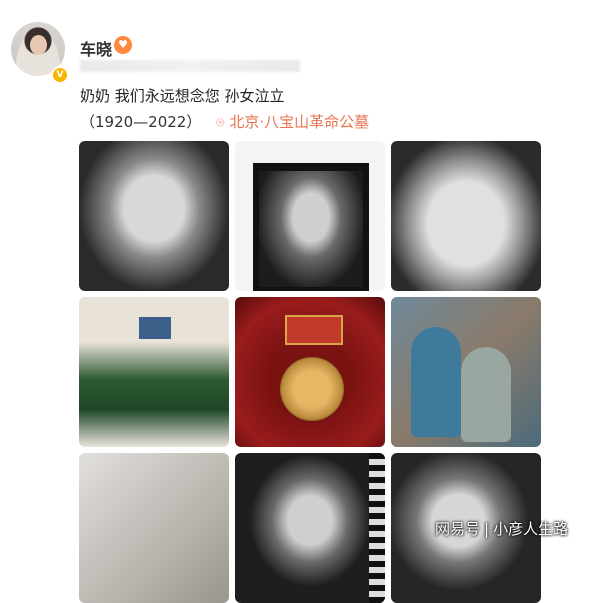 This screenshot has height=603, width=615. I want to click on post-line-2: （1920—2022） ⌾ 北京·八宝山革命公墓, so click(224, 121).